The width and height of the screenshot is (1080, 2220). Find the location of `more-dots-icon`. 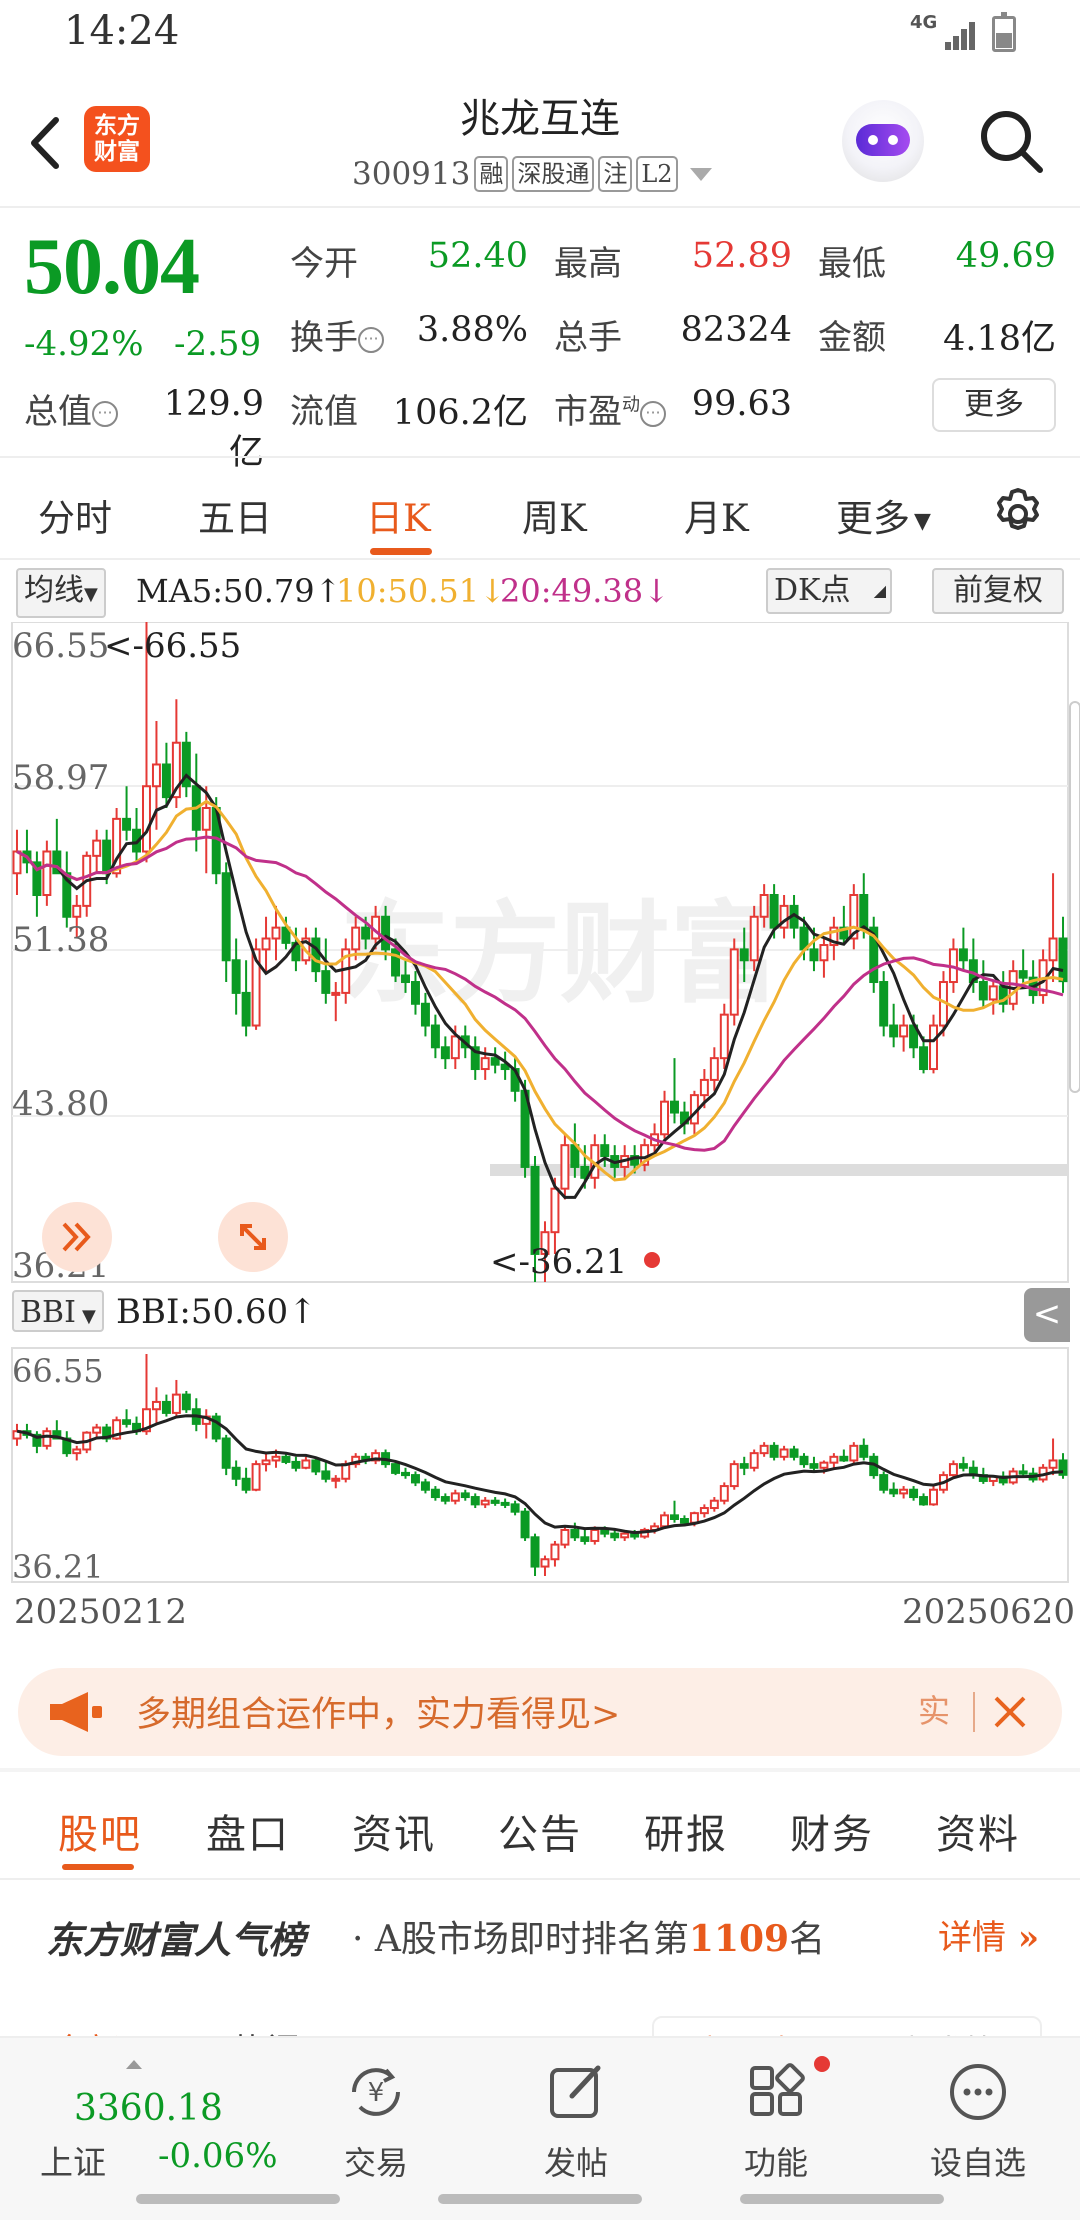

more-dots-icon is located at coordinates (978, 2092).